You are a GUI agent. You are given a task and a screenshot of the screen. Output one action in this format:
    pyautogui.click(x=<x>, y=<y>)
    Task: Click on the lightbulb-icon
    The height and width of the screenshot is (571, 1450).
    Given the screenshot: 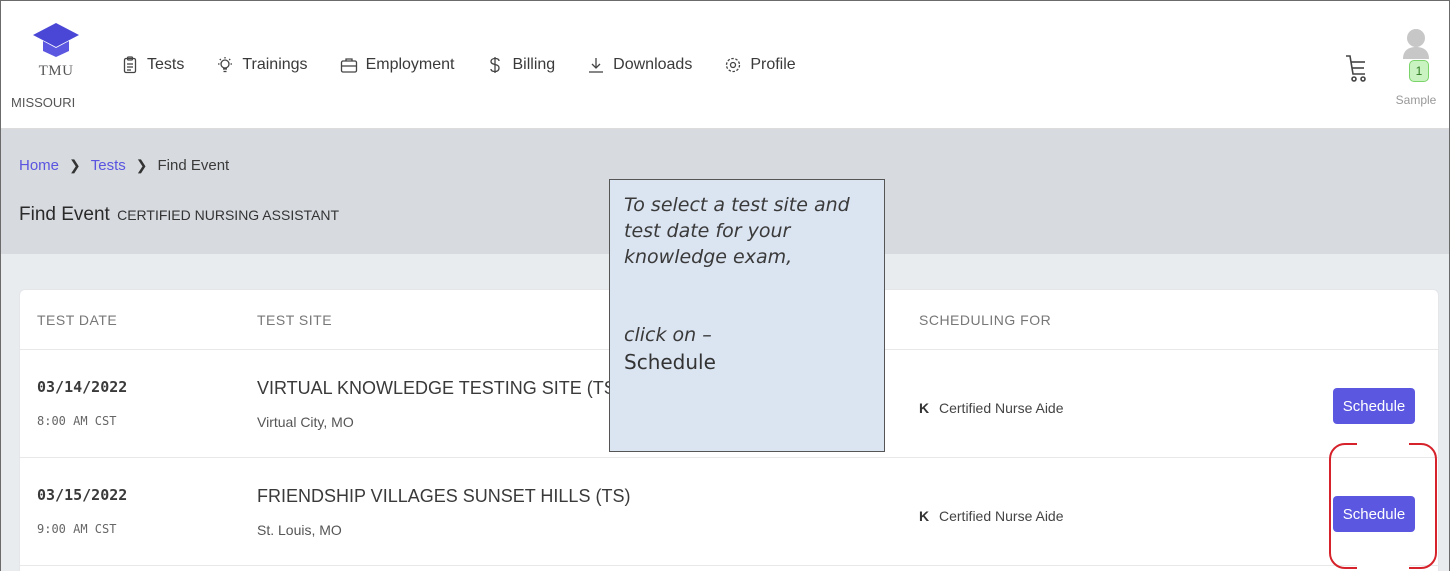 What is the action you would take?
    pyautogui.click(x=225, y=65)
    